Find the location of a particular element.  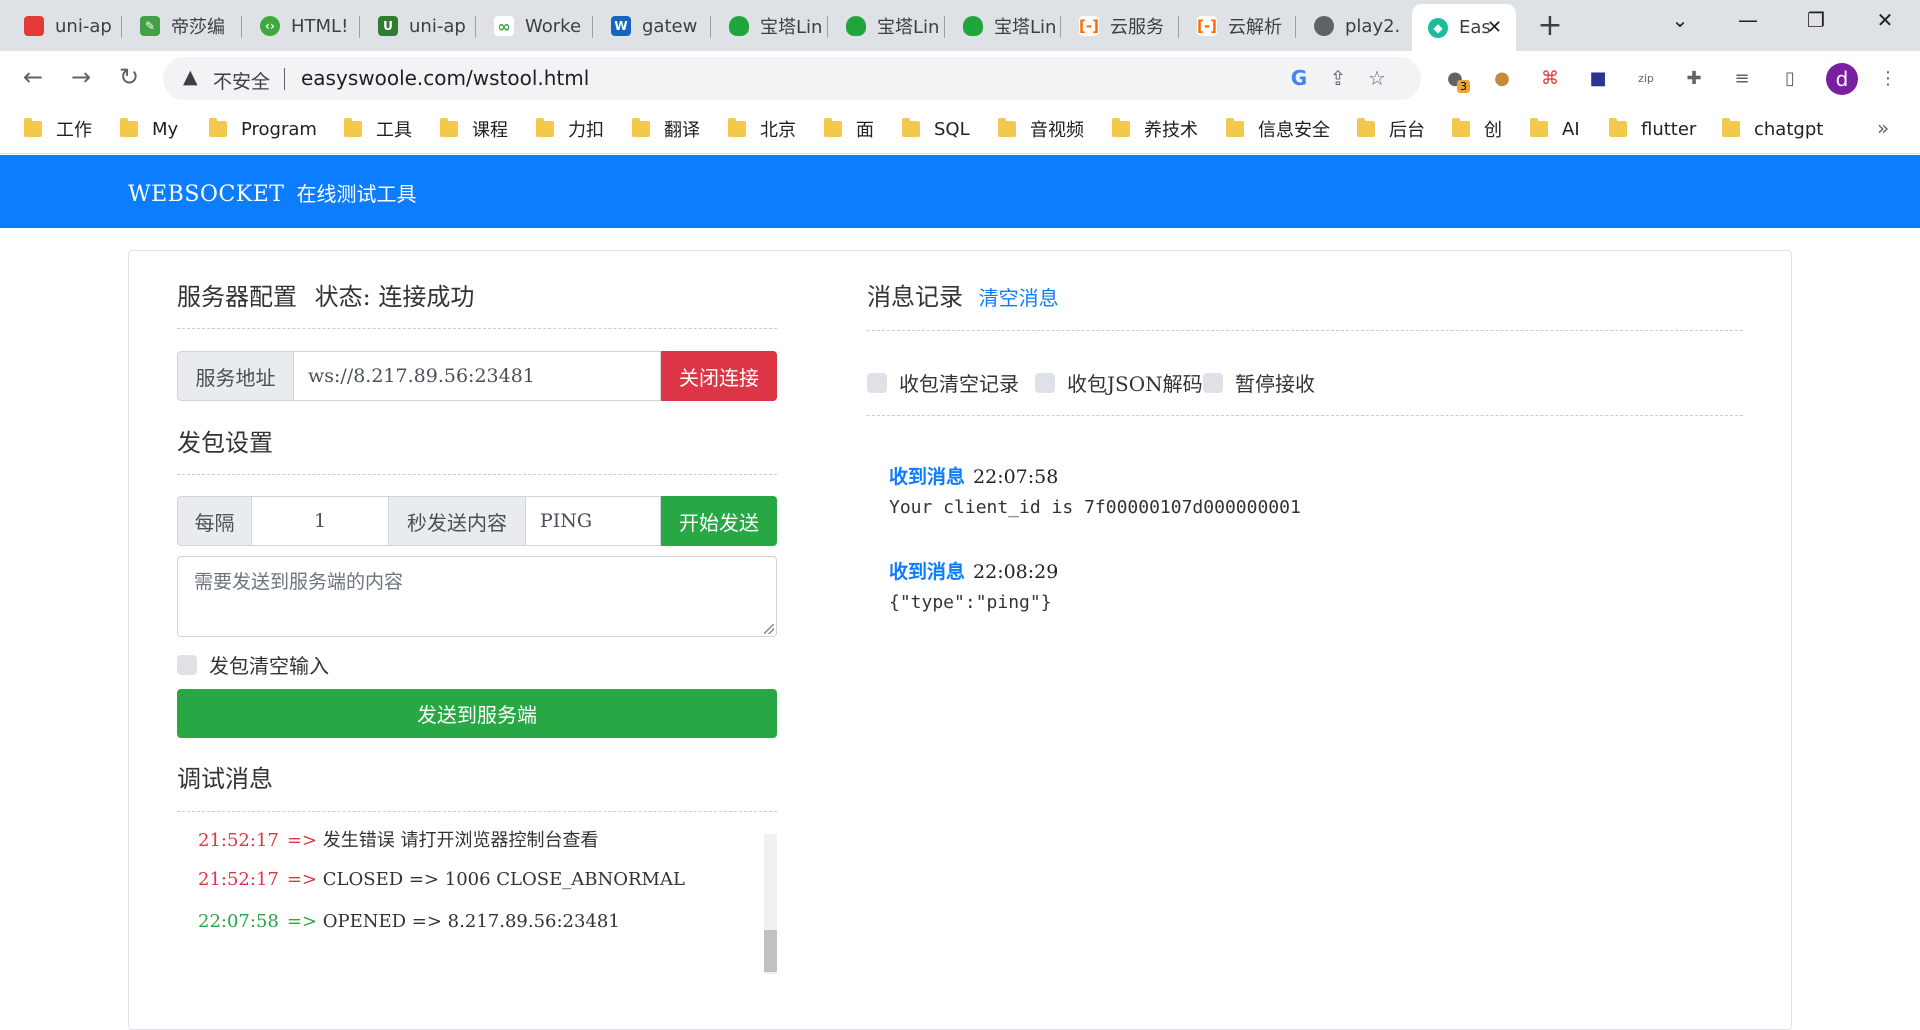

close-window-icon: ✕ is located at coordinates (1885, 20).